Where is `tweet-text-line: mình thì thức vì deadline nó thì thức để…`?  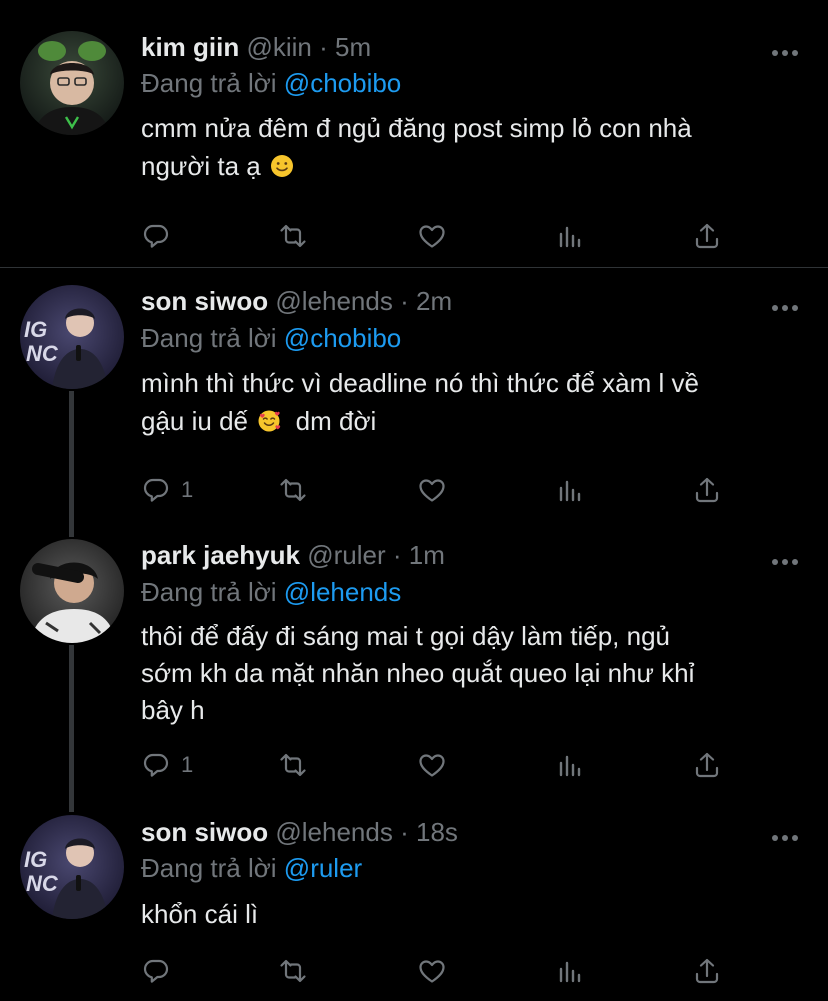
tweet-text-line: mình thì thức vì deadline nó thì thức để… is located at coordinates (420, 383).